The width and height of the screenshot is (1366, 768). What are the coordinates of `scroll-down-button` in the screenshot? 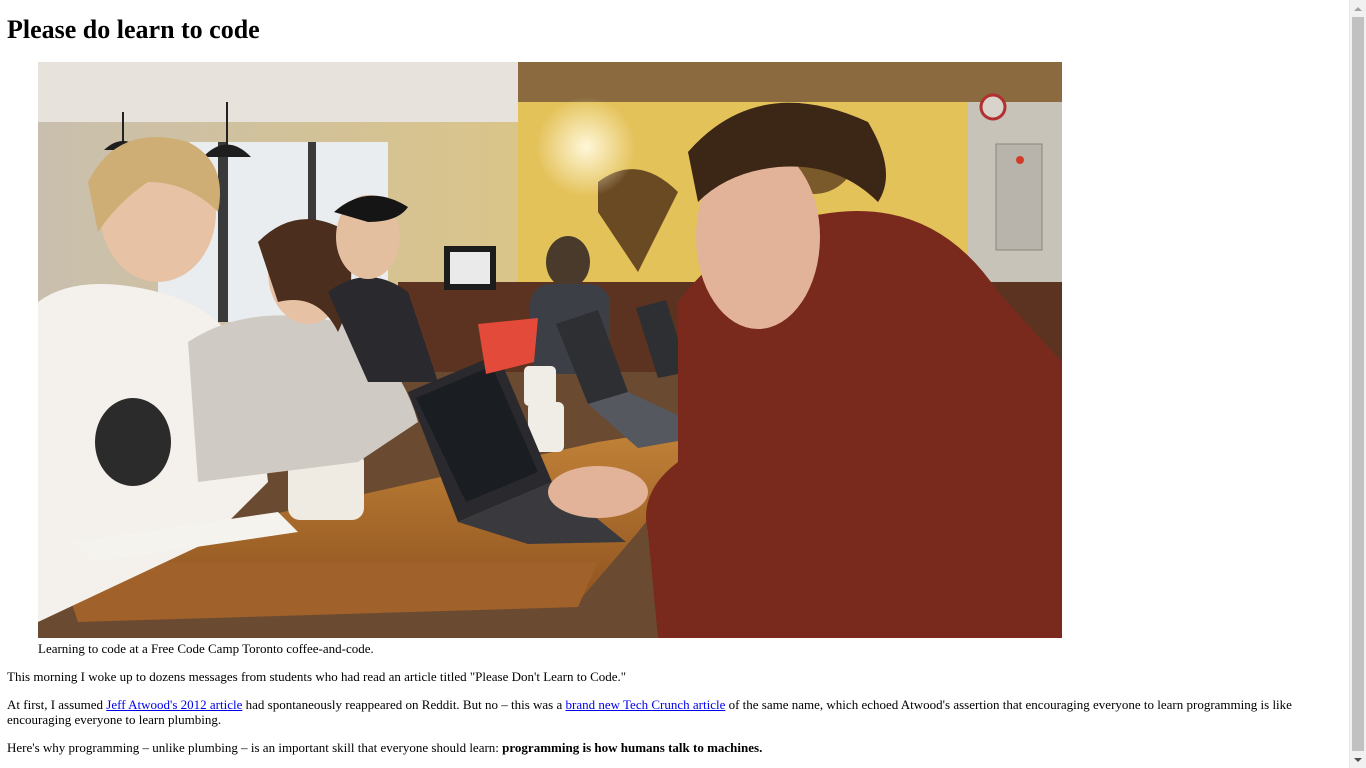 It's located at (1358, 759).